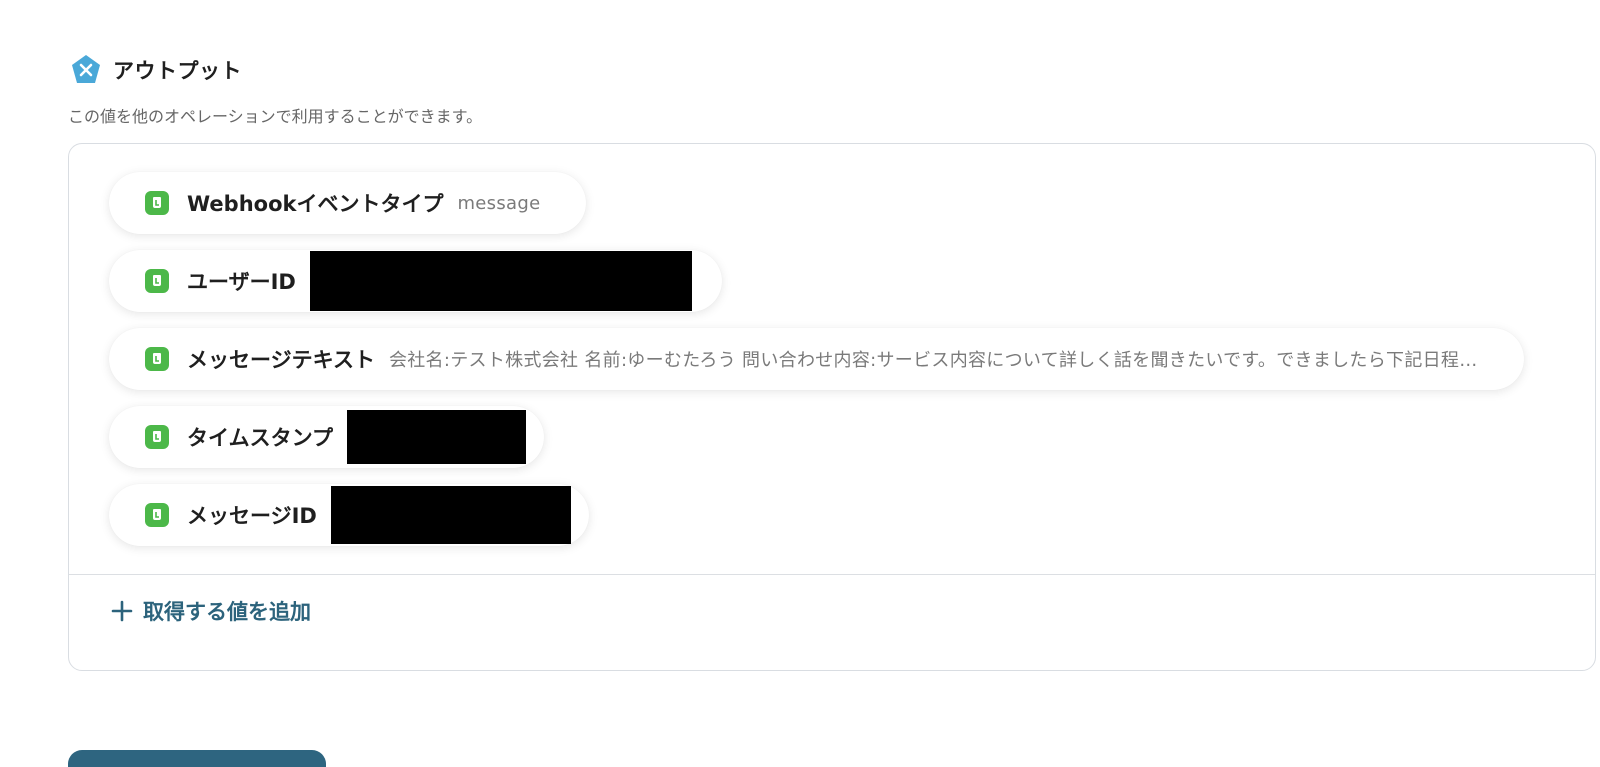 The image size is (1600, 767). Describe the element at coordinates (227, 612) in the screenshot. I see `add-value-label: 取得する値を追加` at that location.